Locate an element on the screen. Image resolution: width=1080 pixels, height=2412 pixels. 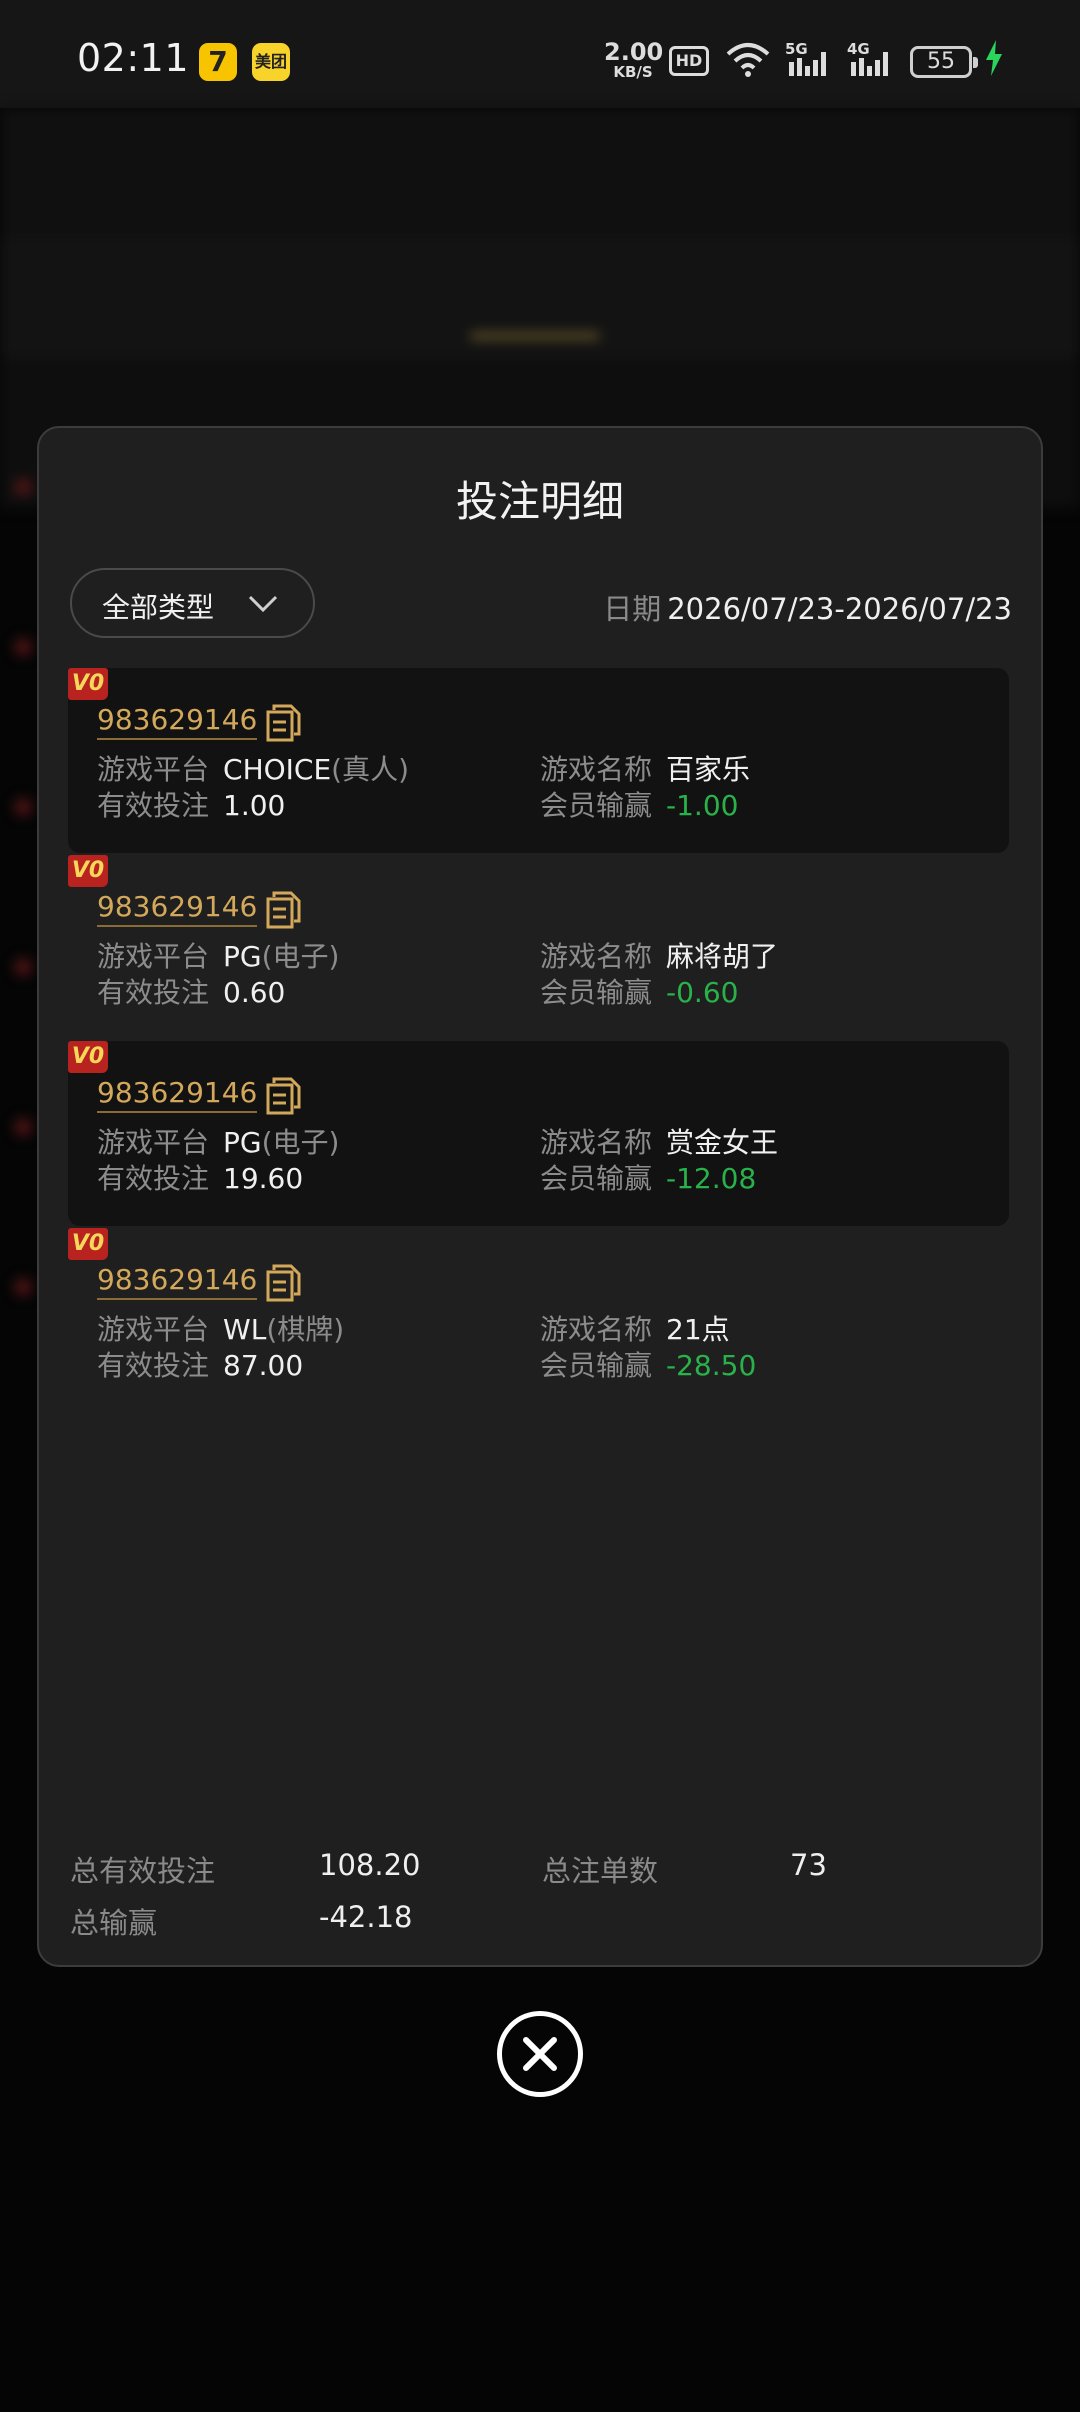
close-button is located at coordinates (540, 2054).